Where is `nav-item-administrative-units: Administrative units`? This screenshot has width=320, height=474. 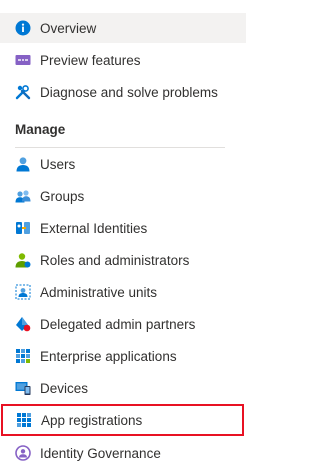
nav-item-administrative-units: Administrative units is located at coordinates (123, 292).